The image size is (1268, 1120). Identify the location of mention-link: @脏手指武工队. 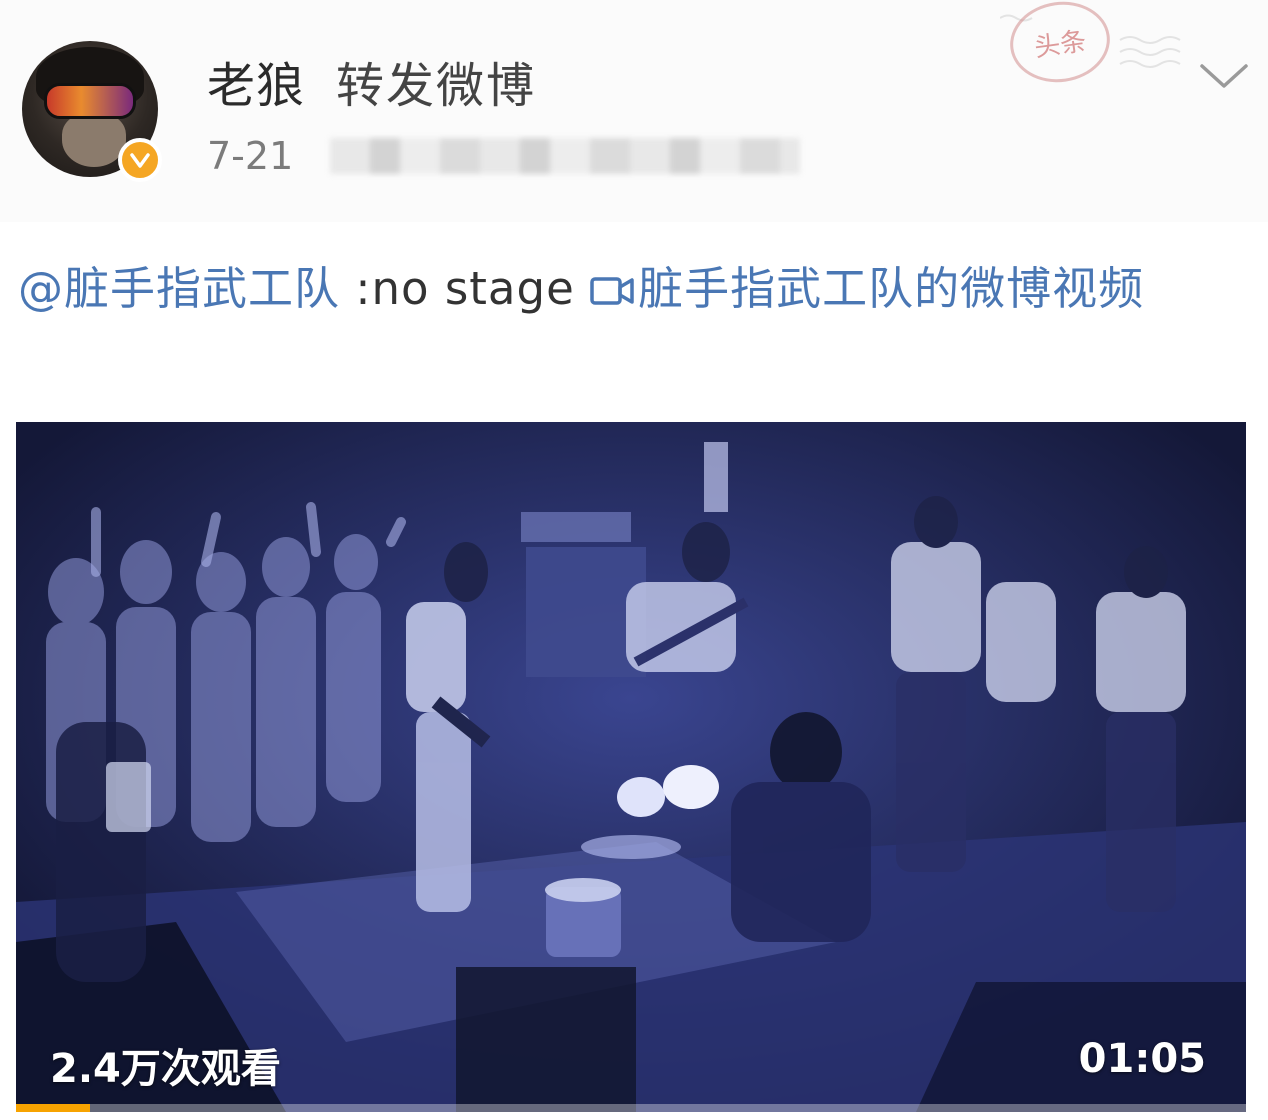
(179, 288).